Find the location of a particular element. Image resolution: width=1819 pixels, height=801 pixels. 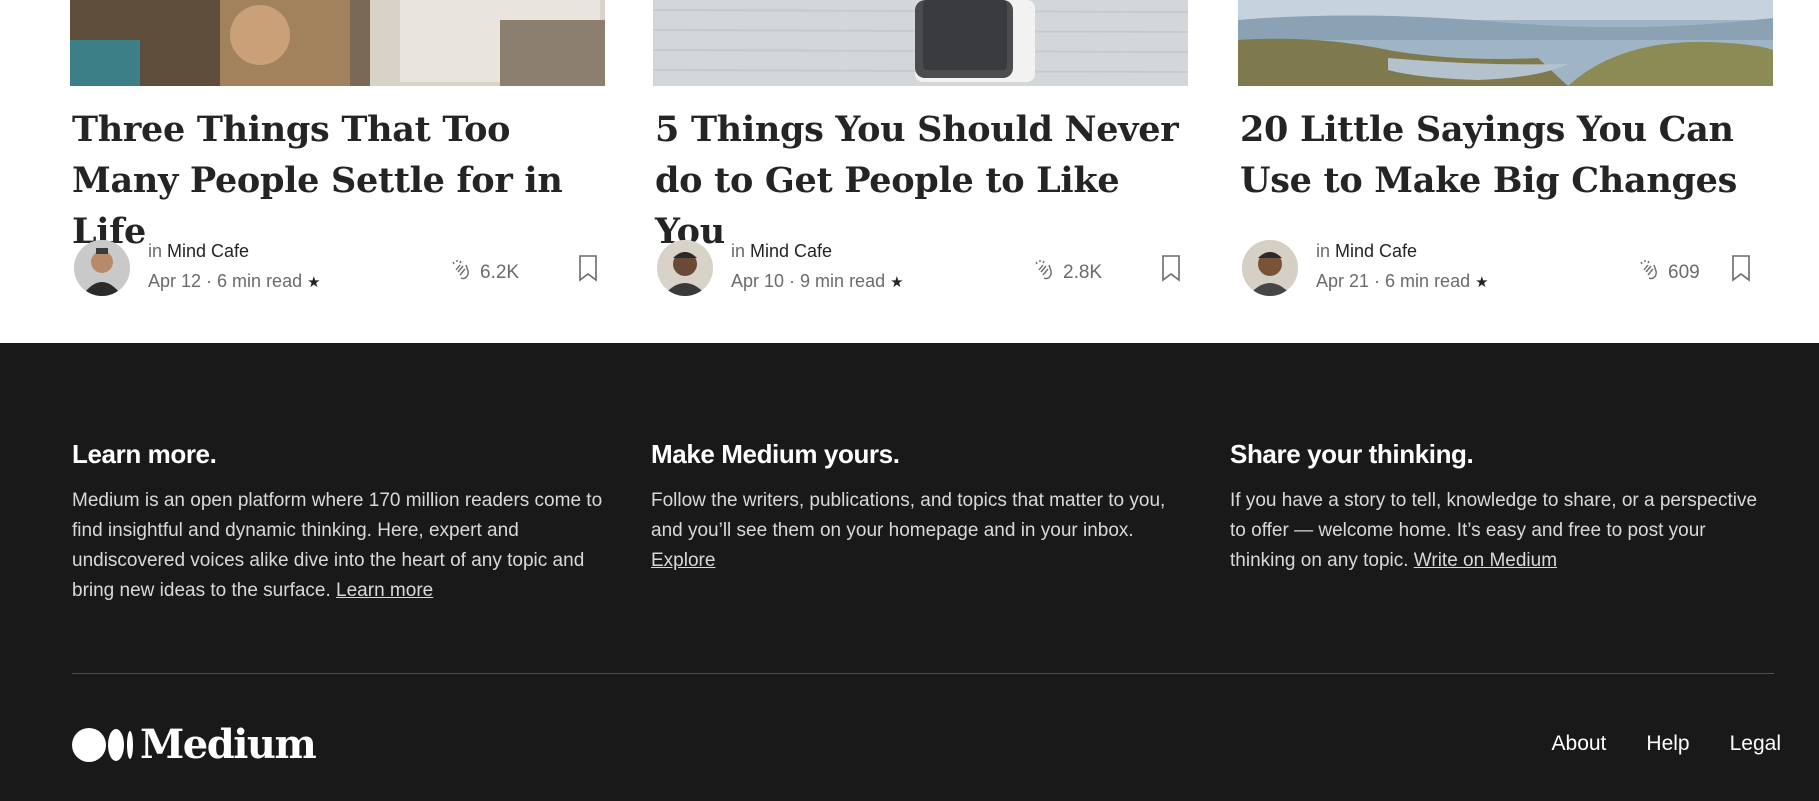

clap-button: 2.8K is located at coordinates (1067, 273).